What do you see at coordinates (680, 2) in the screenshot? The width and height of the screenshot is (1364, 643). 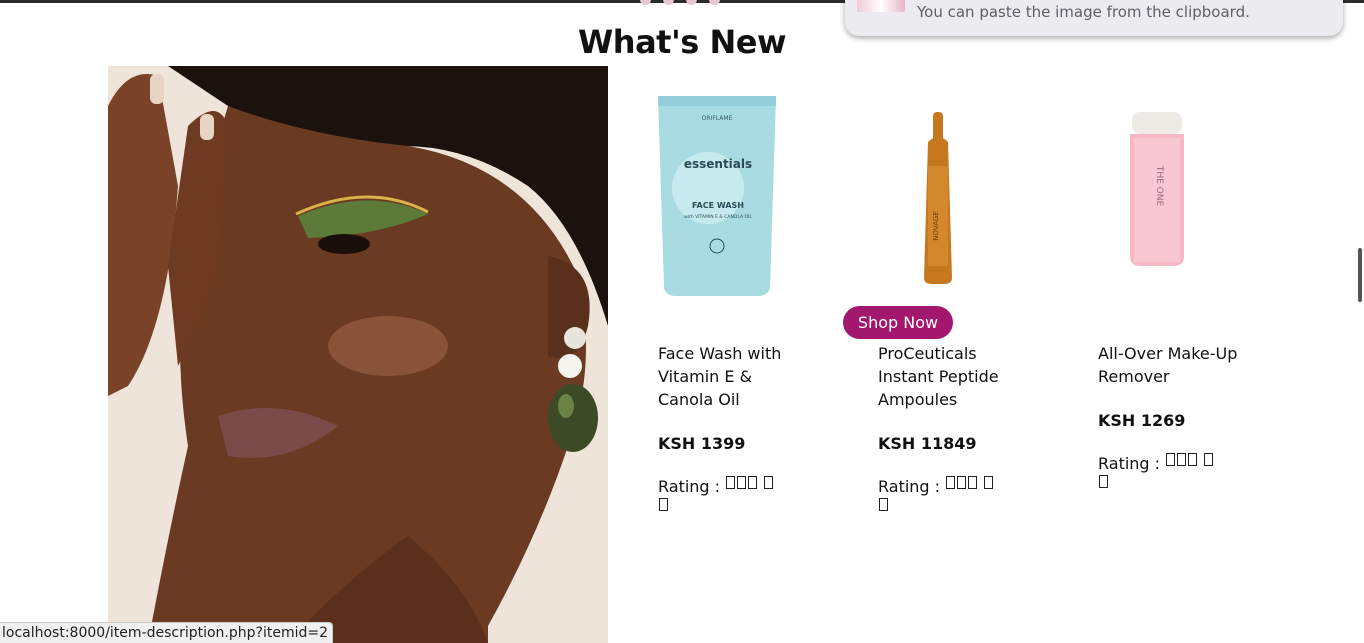 I see `carousel-dots` at bounding box center [680, 2].